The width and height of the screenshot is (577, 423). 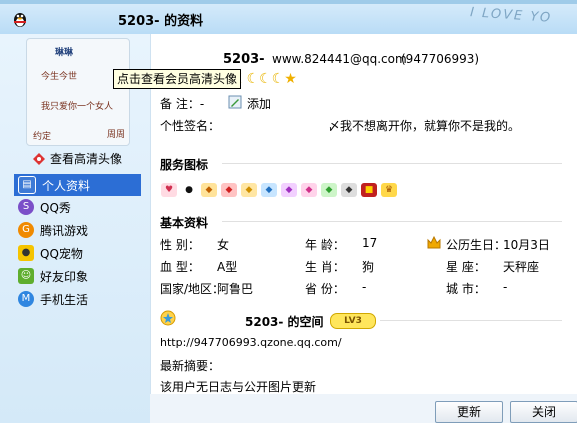 I want to click on refresh-button: 更新, so click(x=469, y=412).